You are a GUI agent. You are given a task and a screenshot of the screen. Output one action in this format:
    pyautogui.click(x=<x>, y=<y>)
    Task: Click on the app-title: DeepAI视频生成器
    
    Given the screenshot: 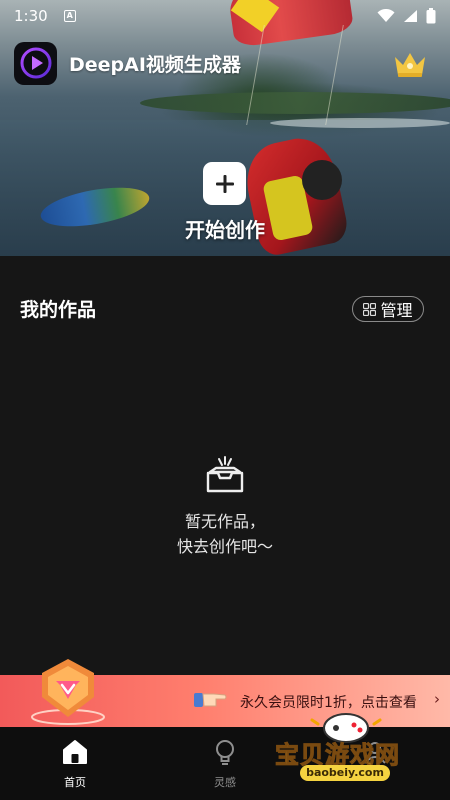 What is the action you would take?
    pyautogui.click(x=155, y=64)
    